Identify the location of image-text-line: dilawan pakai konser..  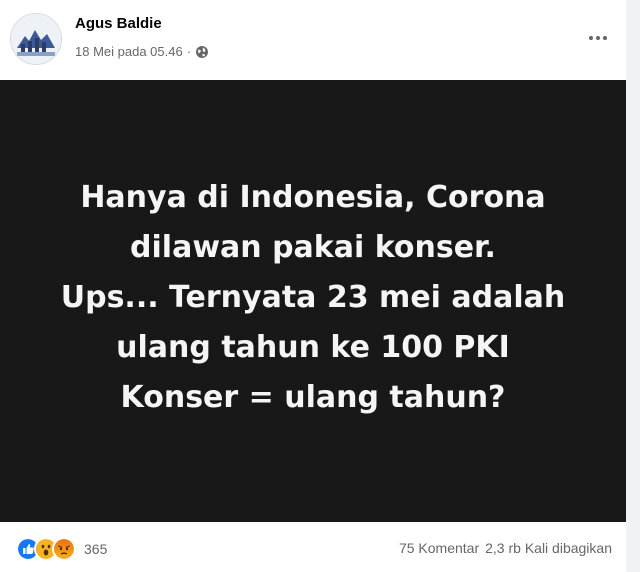
(313, 247).